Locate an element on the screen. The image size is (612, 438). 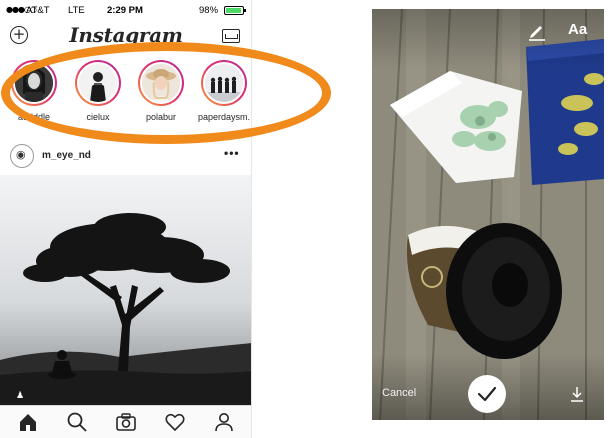
battery-percent: 98% is located at coordinates (209, 10).